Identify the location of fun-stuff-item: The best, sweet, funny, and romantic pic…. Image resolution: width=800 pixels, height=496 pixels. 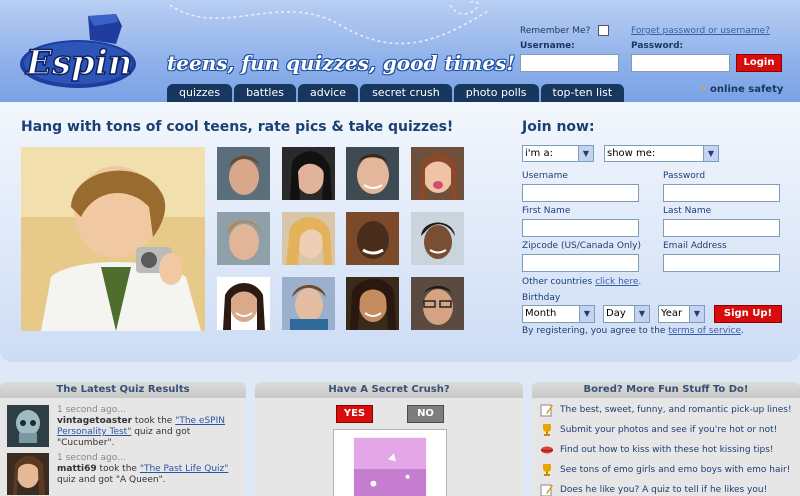
(669, 411).